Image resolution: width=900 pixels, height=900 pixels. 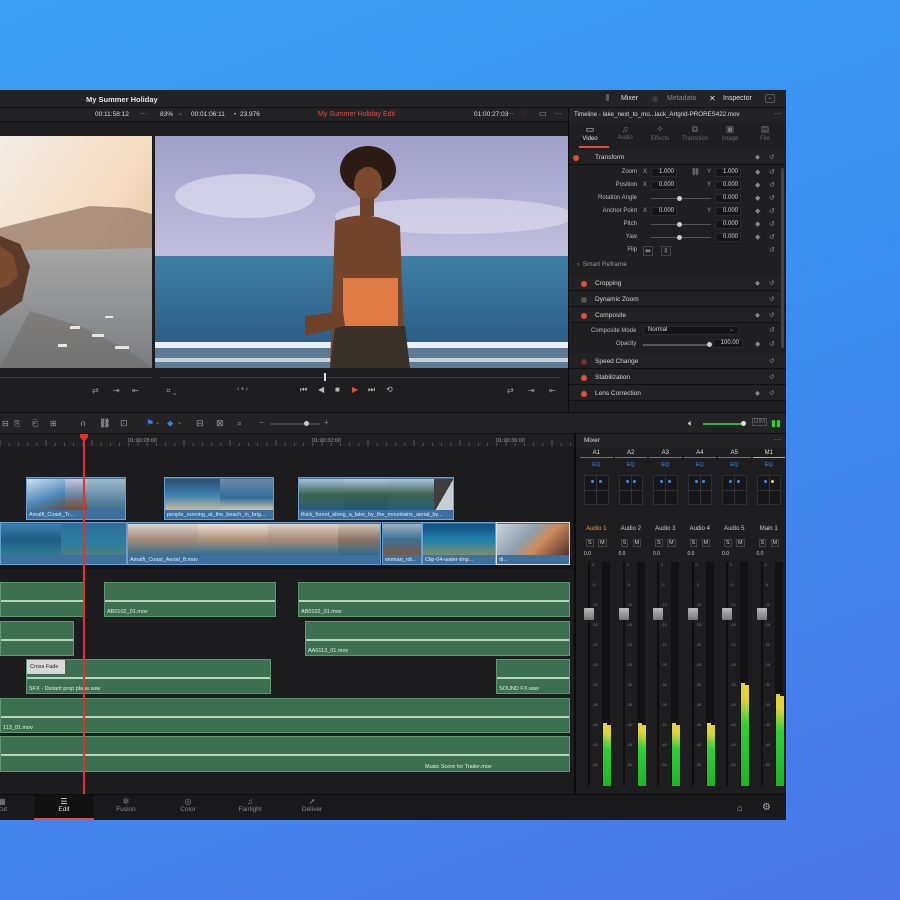 I want to click on tab-file: ▤ File, so click(x=765, y=136).